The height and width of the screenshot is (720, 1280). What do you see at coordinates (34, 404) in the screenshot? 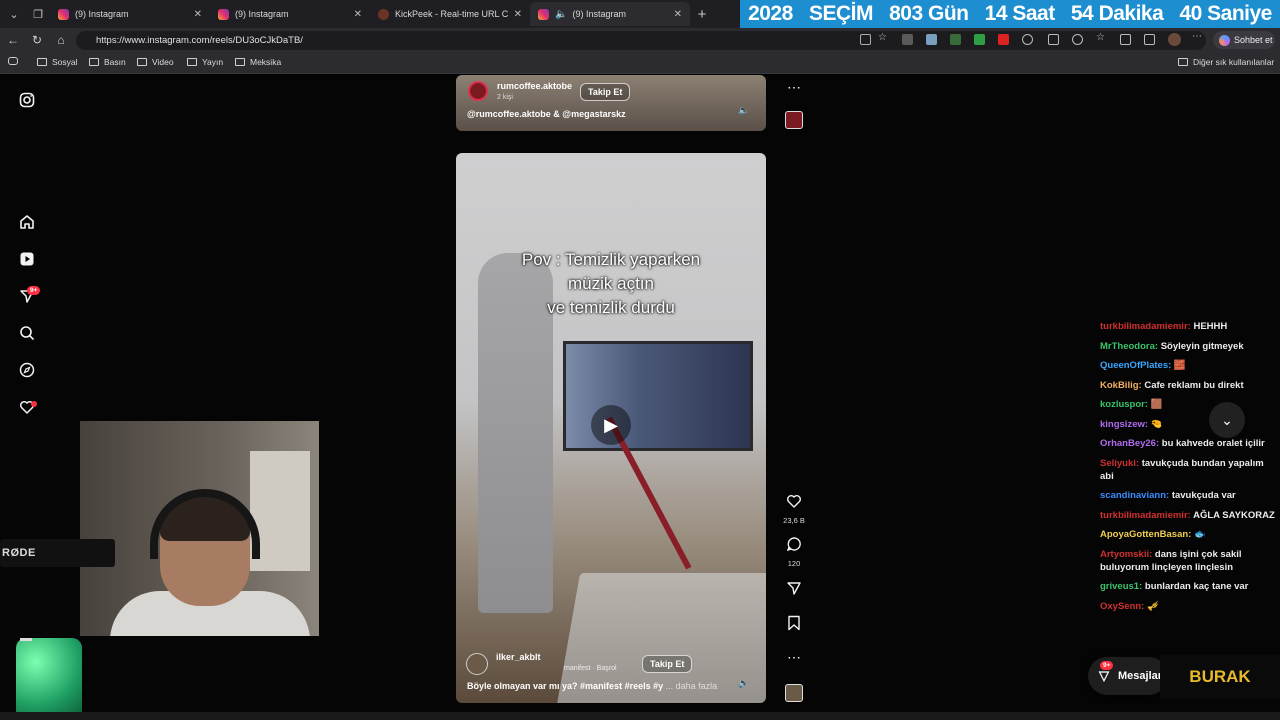
I see `notification-dot` at bounding box center [34, 404].